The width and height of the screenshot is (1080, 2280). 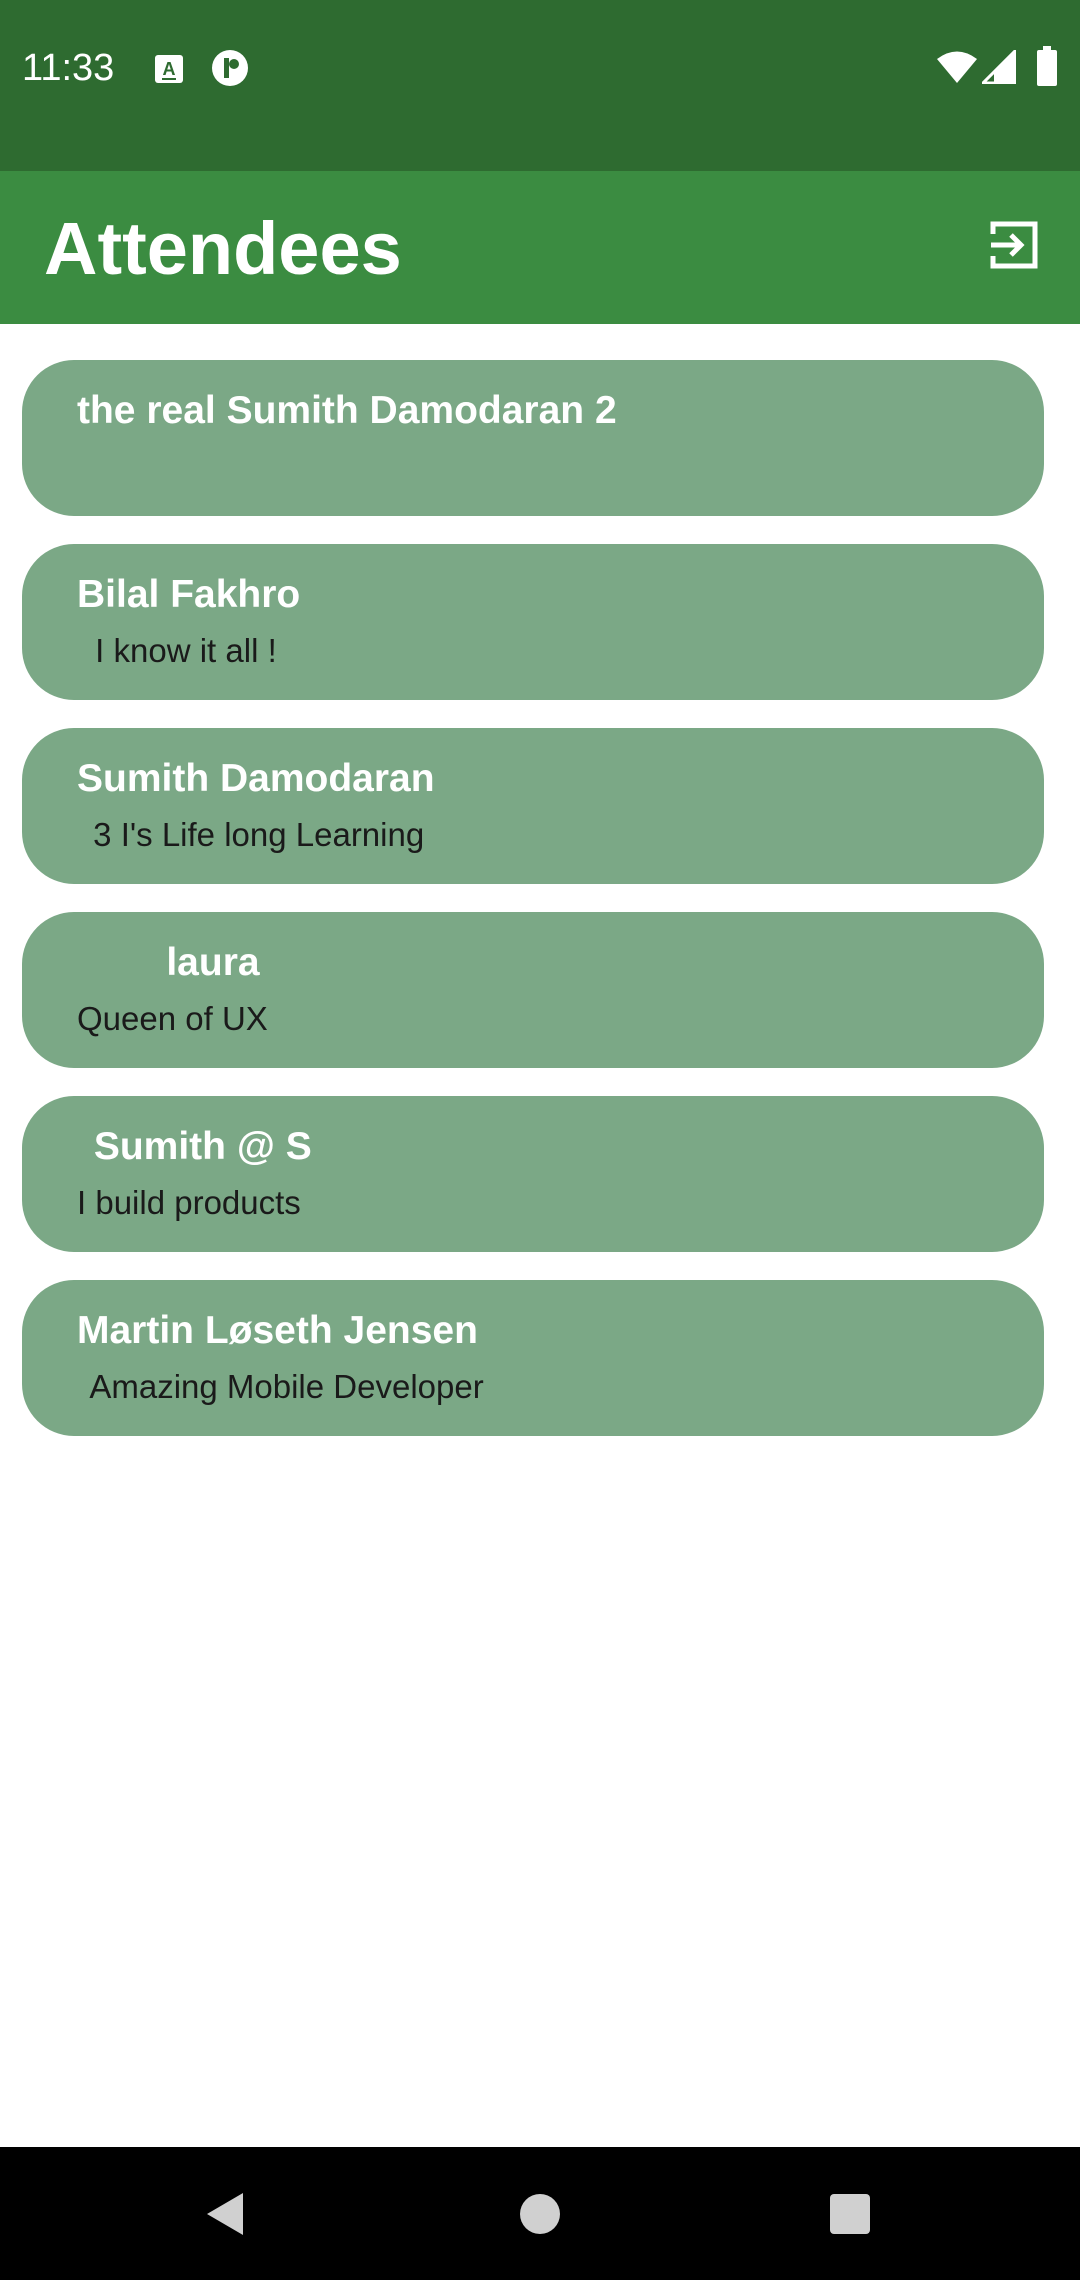 What do you see at coordinates (1047, 66) in the screenshot?
I see `battery-icon` at bounding box center [1047, 66].